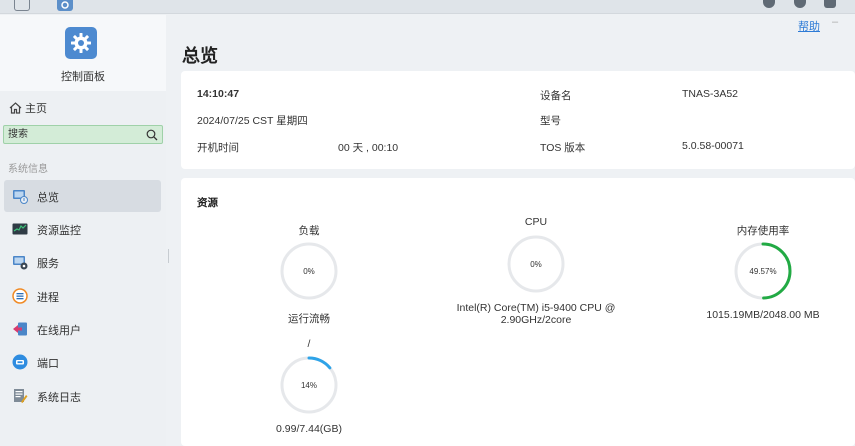 Image resolution: width=855 pixels, height=446 pixels. I want to click on load-gauge: 0%, so click(309, 271).